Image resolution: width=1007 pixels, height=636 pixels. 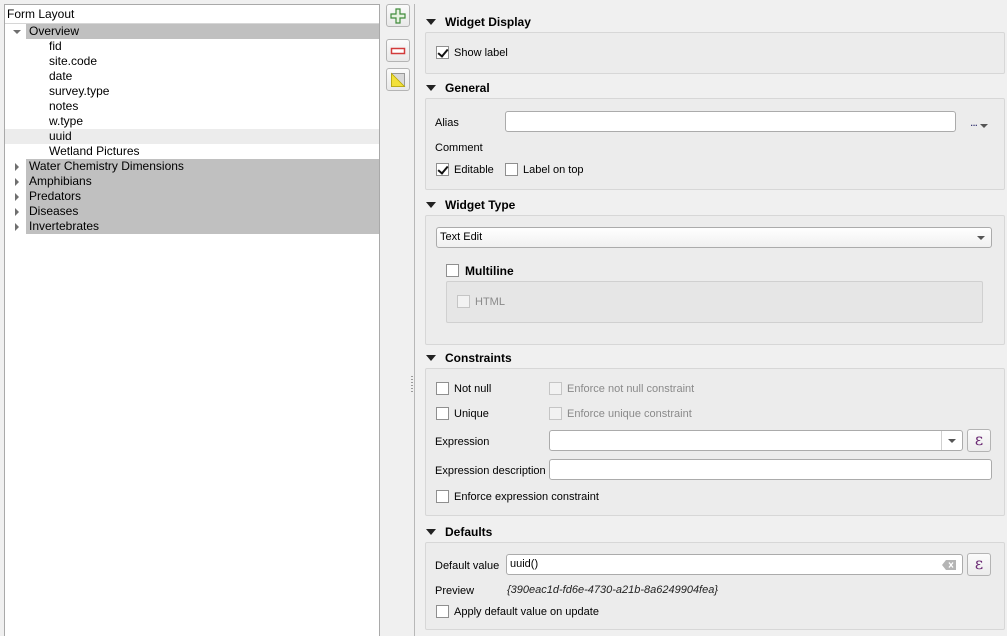 What do you see at coordinates (55, 46) in the screenshot?
I see `tree-item-label: fid` at bounding box center [55, 46].